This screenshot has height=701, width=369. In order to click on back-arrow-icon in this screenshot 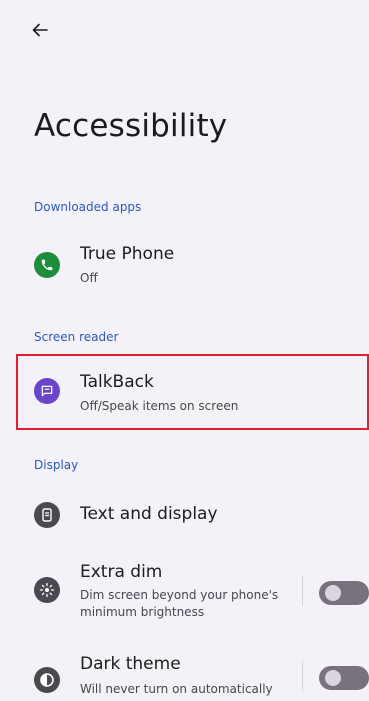, I will do `click(40, 30)`.